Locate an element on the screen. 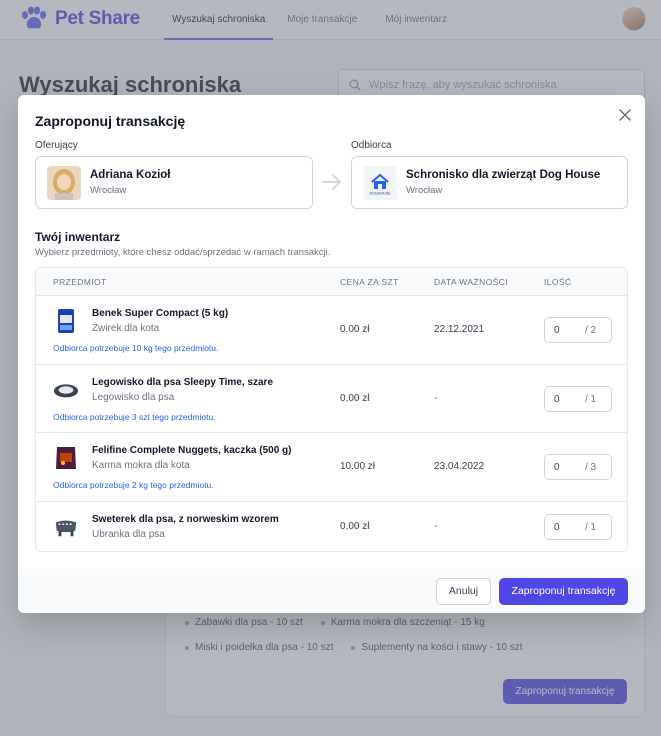  recipient-label: Odbiorca is located at coordinates (371, 145).